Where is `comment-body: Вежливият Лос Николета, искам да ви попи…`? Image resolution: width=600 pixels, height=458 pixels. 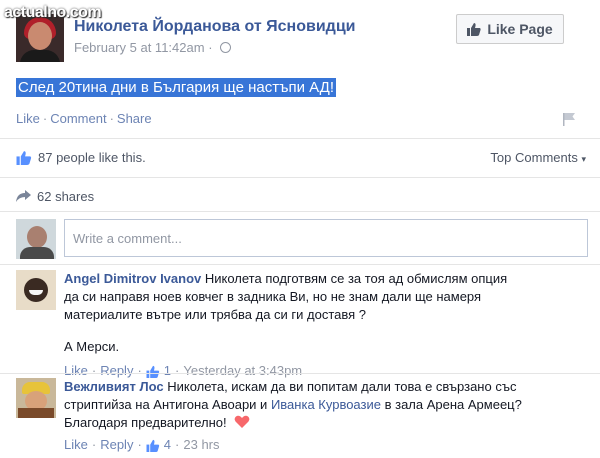
comment-body: Вежливият Лос Николета, искам да ви попи… is located at coordinates (326, 416).